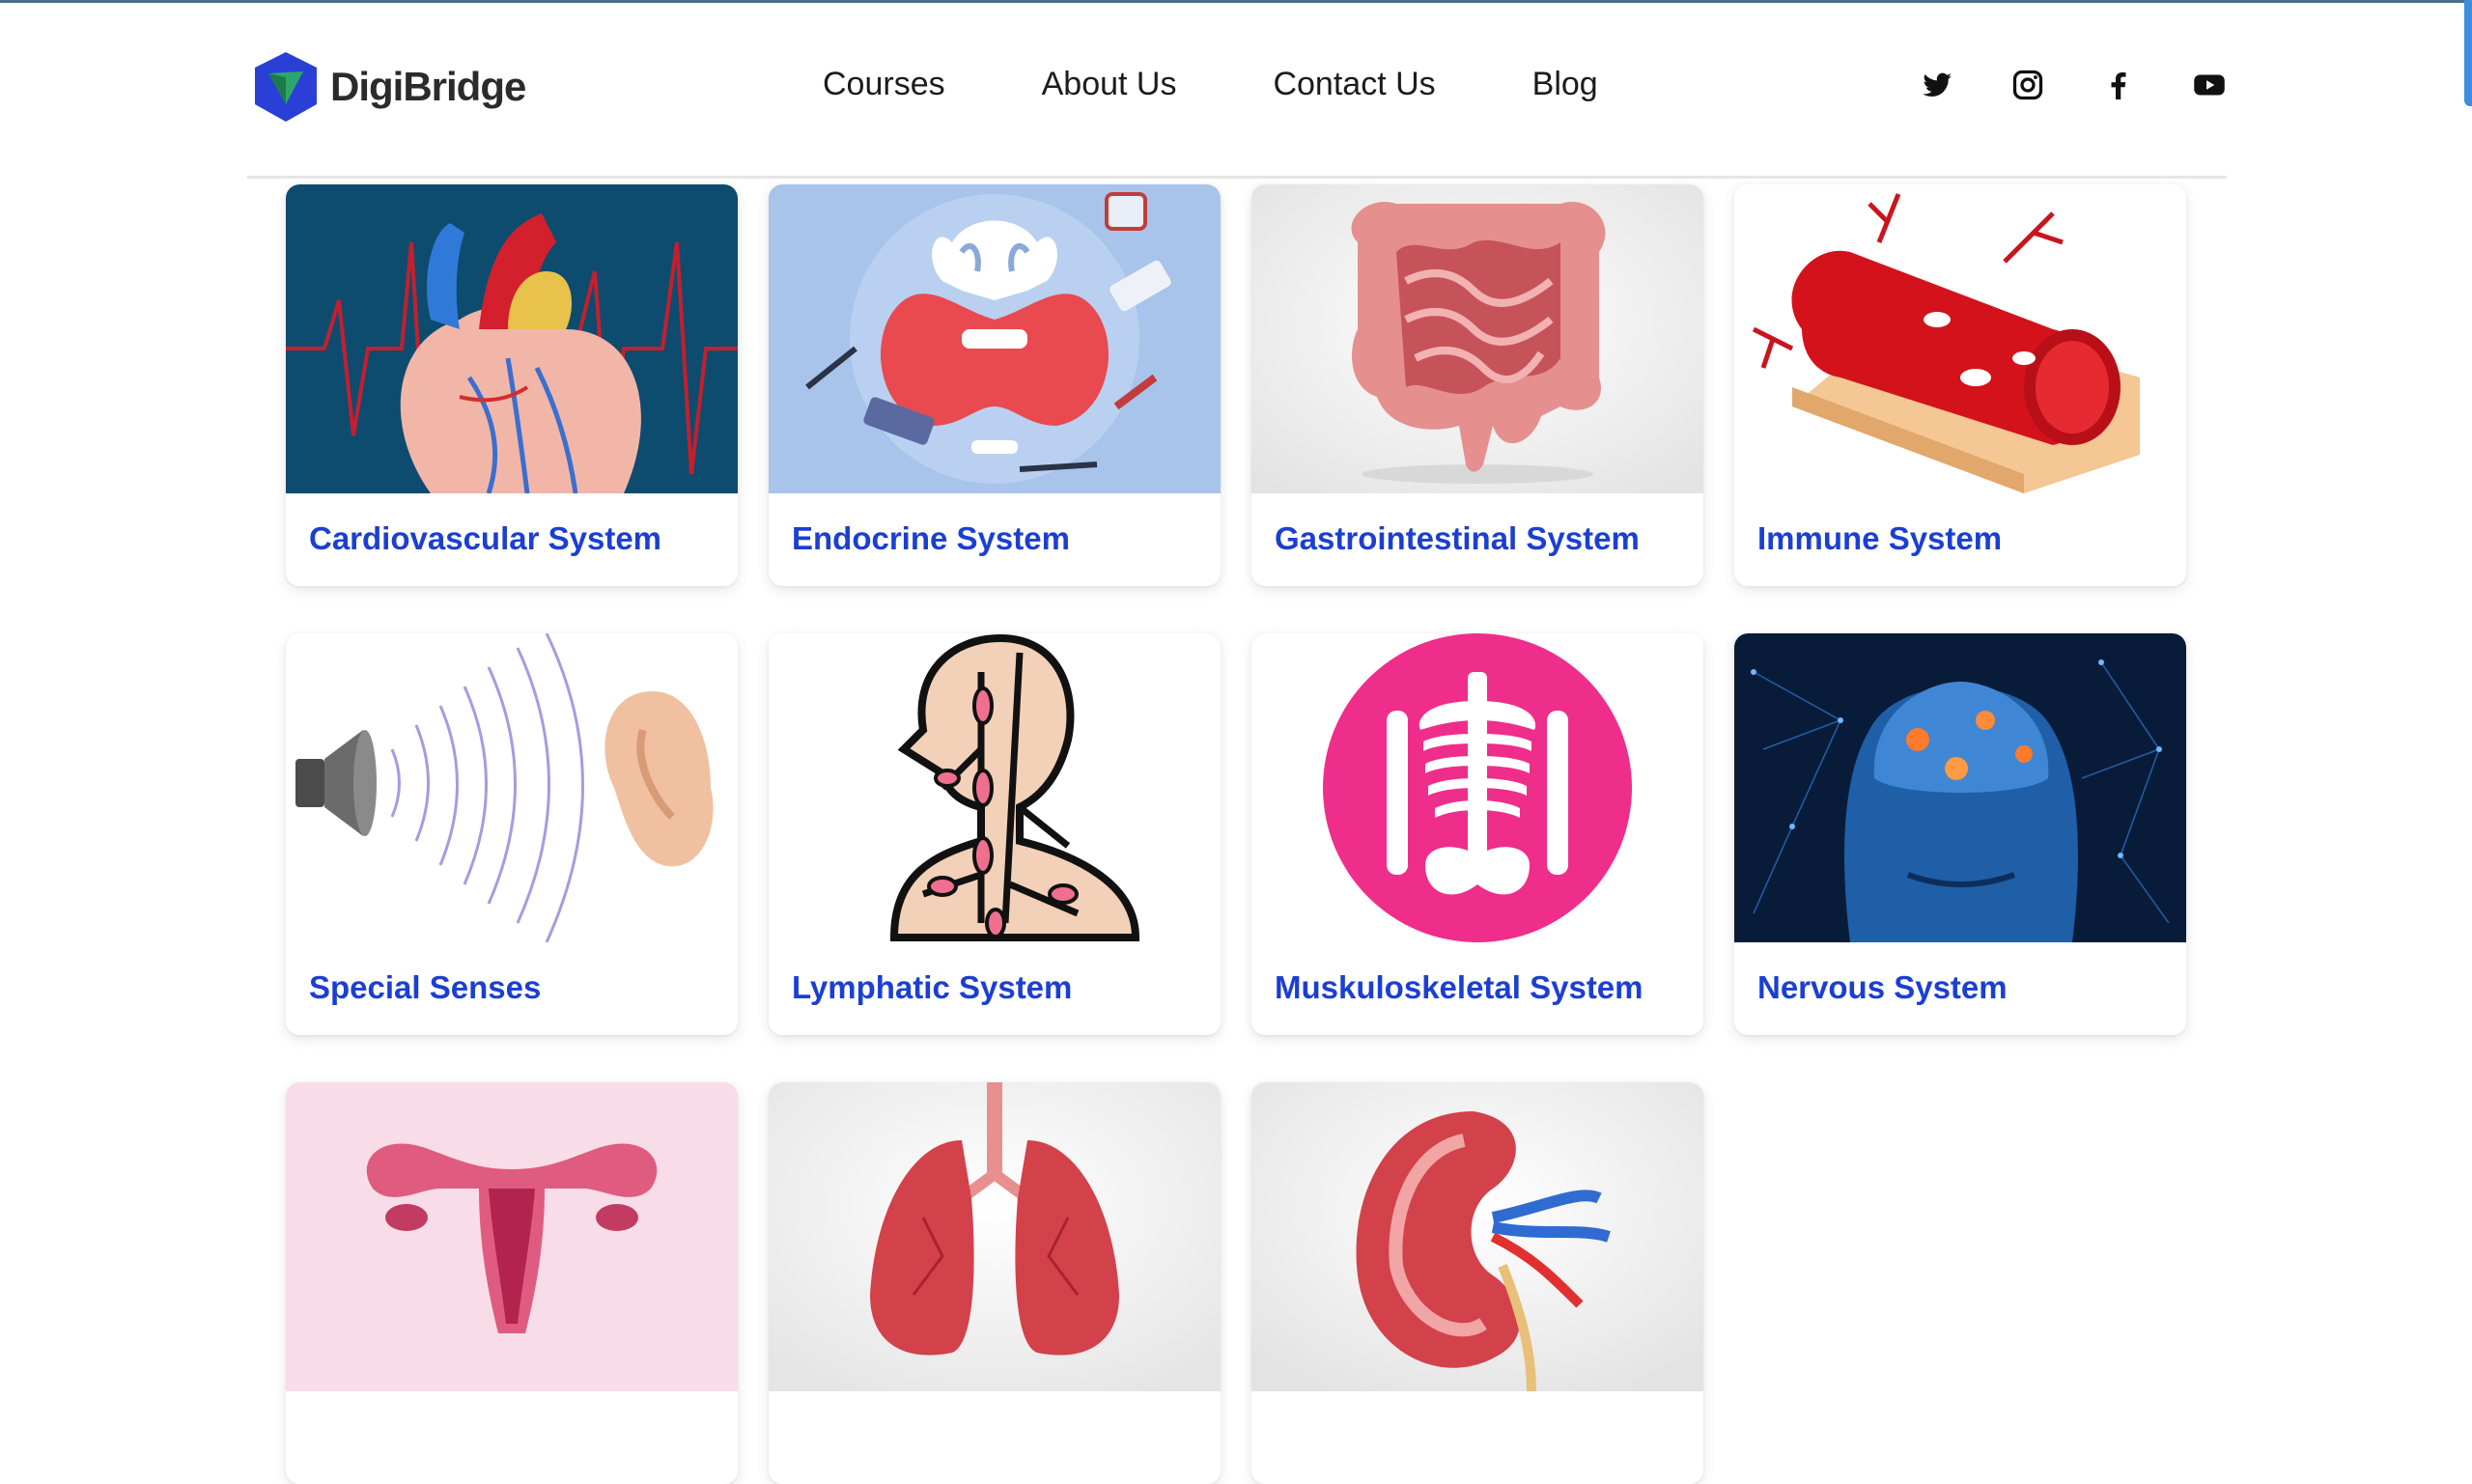 The image size is (2472, 1484). Describe the element at coordinates (2468, 53) in the screenshot. I see `scroll-edge-tab` at that location.